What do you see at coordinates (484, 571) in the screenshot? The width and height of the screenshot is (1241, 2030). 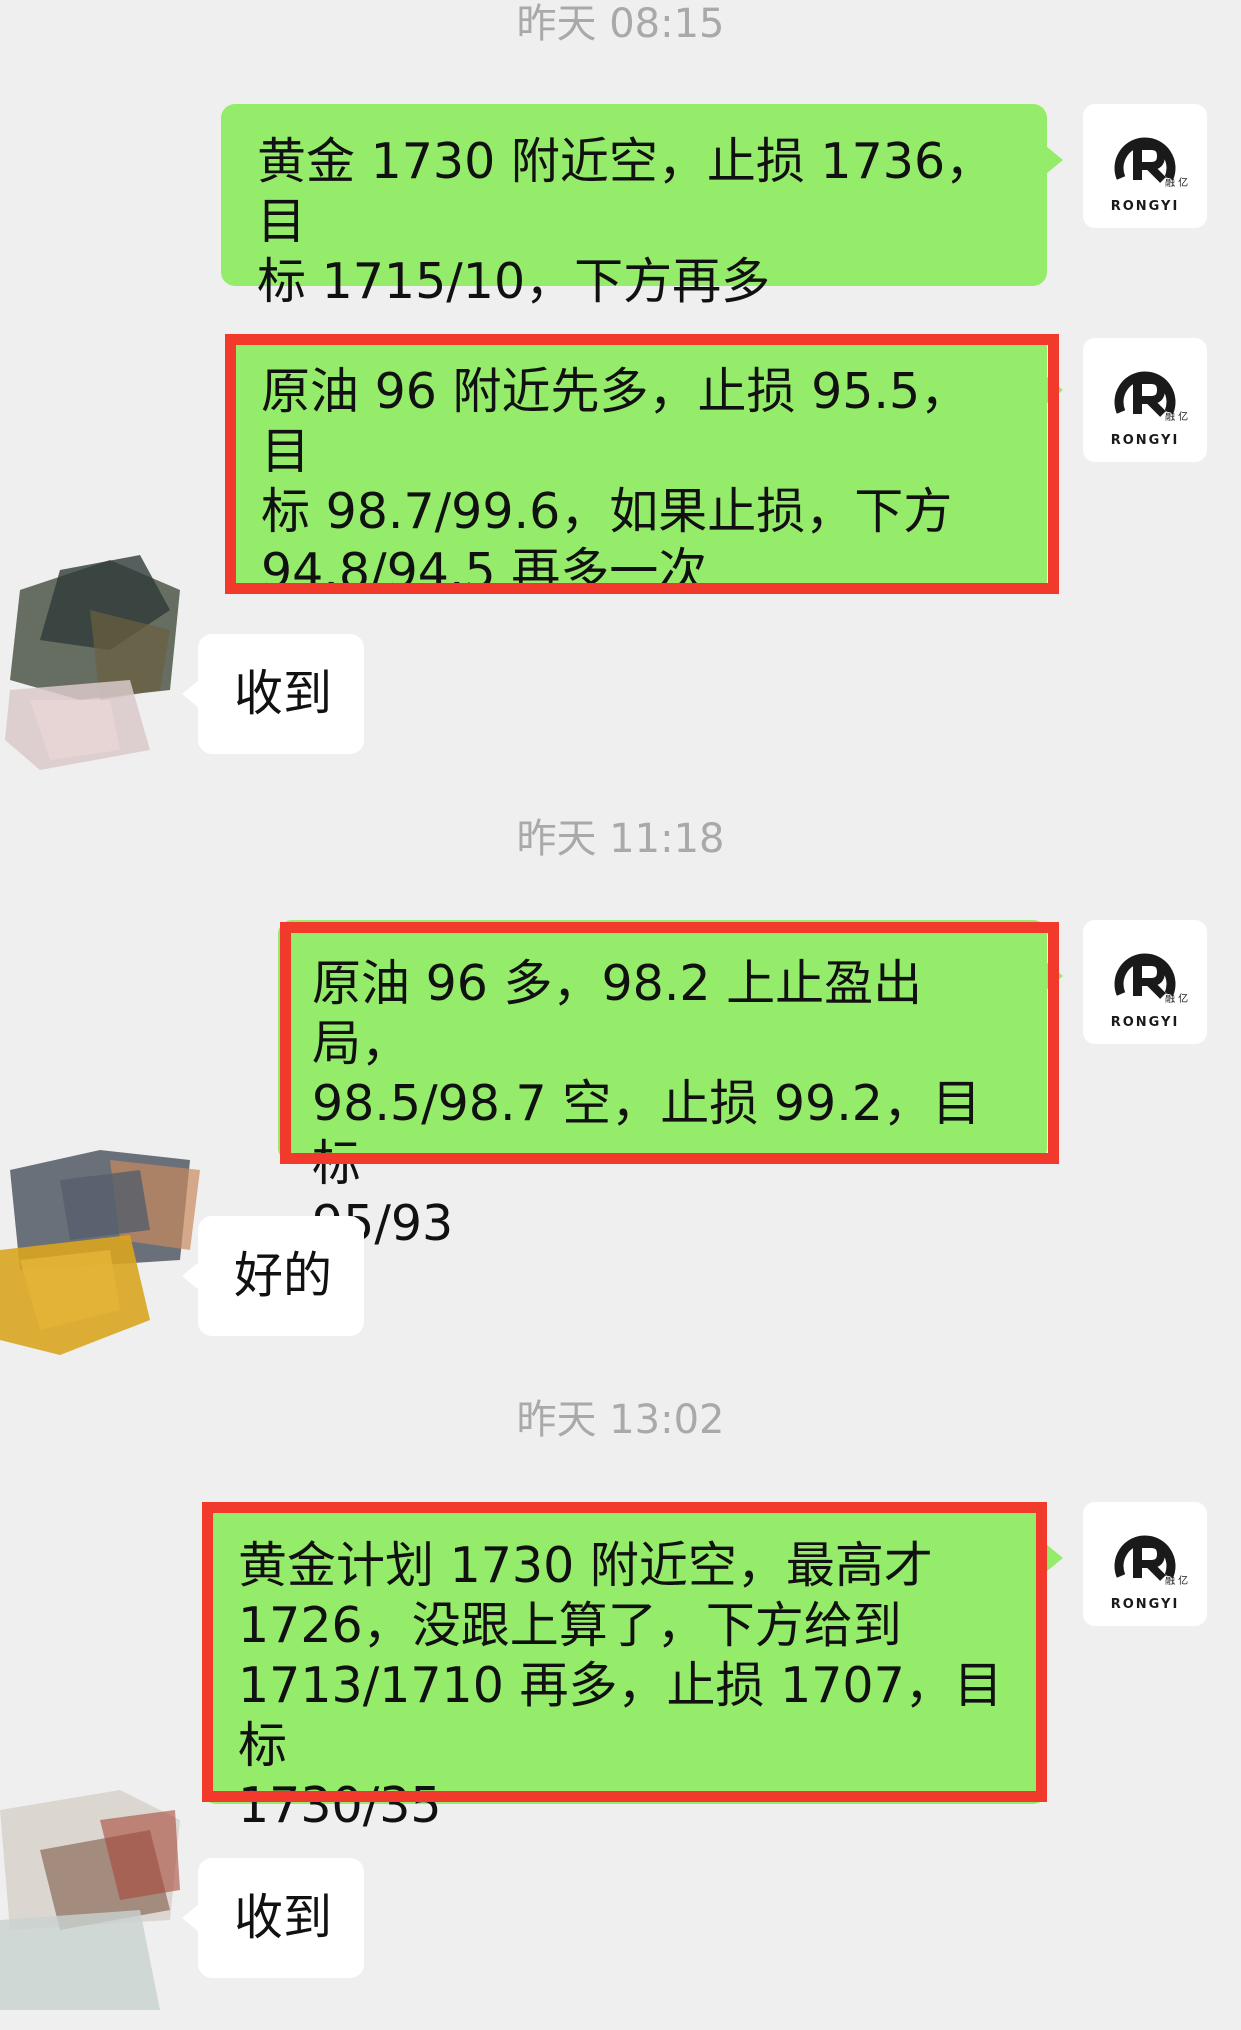 I see `message-line: 94.8/94.5 再多一次` at bounding box center [484, 571].